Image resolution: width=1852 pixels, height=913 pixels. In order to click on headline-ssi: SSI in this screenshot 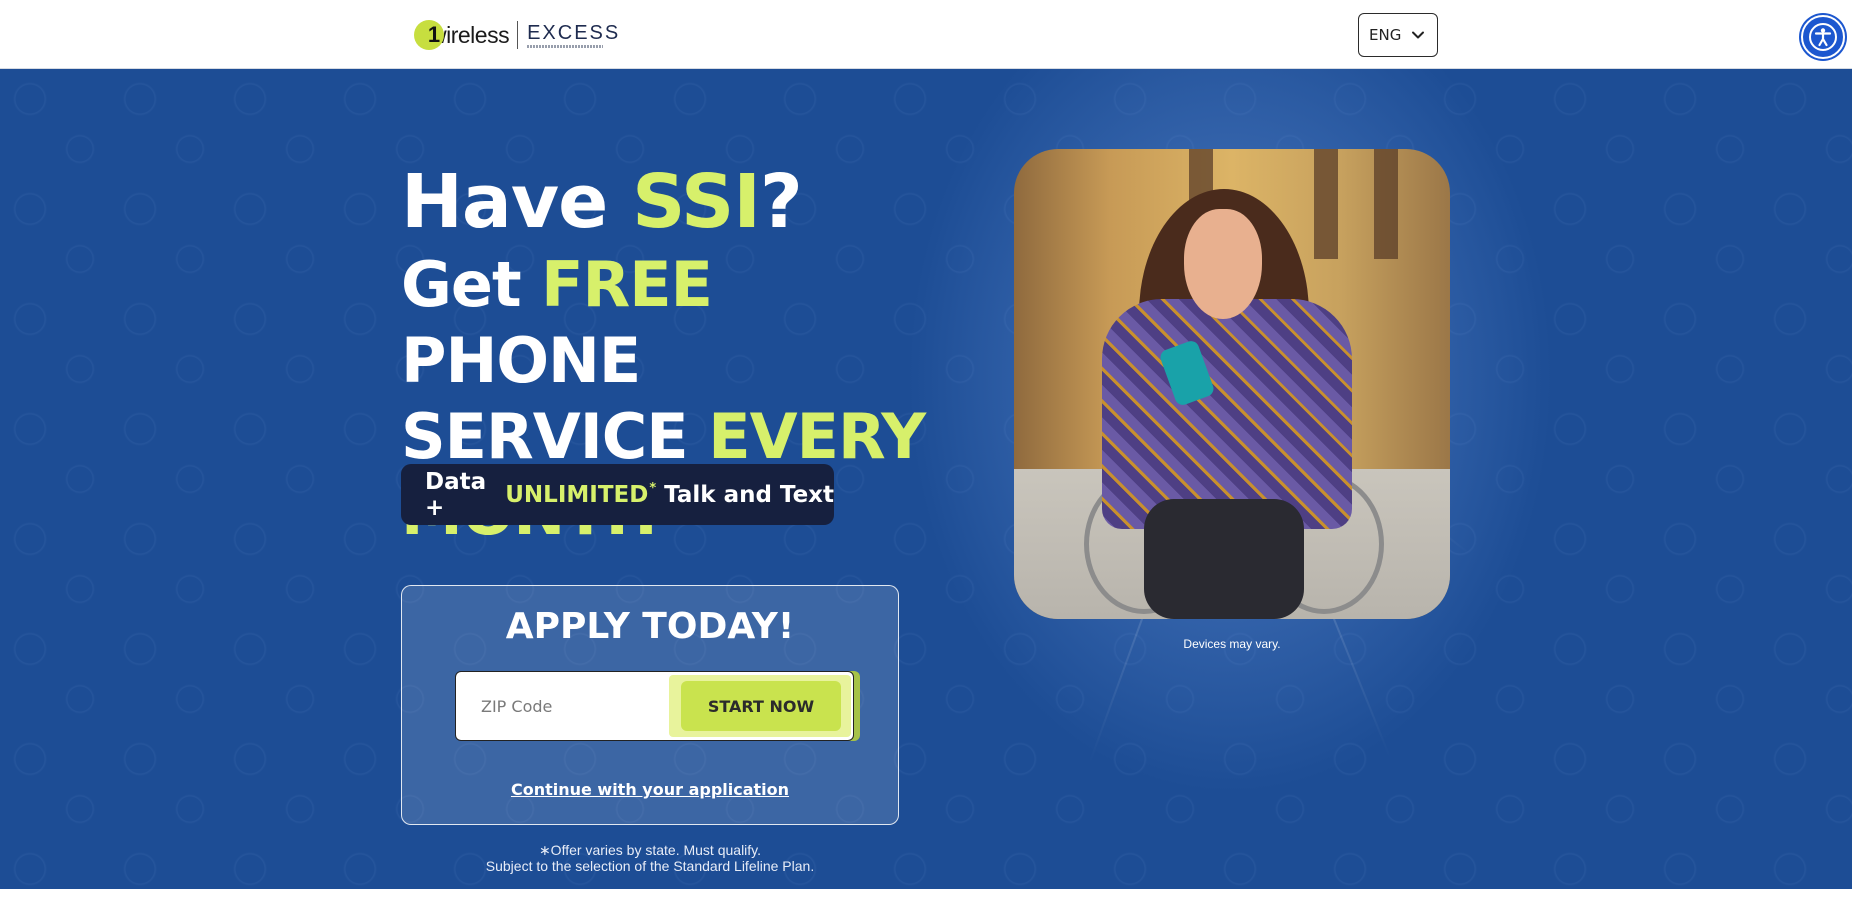, I will do `click(696, 202)`.